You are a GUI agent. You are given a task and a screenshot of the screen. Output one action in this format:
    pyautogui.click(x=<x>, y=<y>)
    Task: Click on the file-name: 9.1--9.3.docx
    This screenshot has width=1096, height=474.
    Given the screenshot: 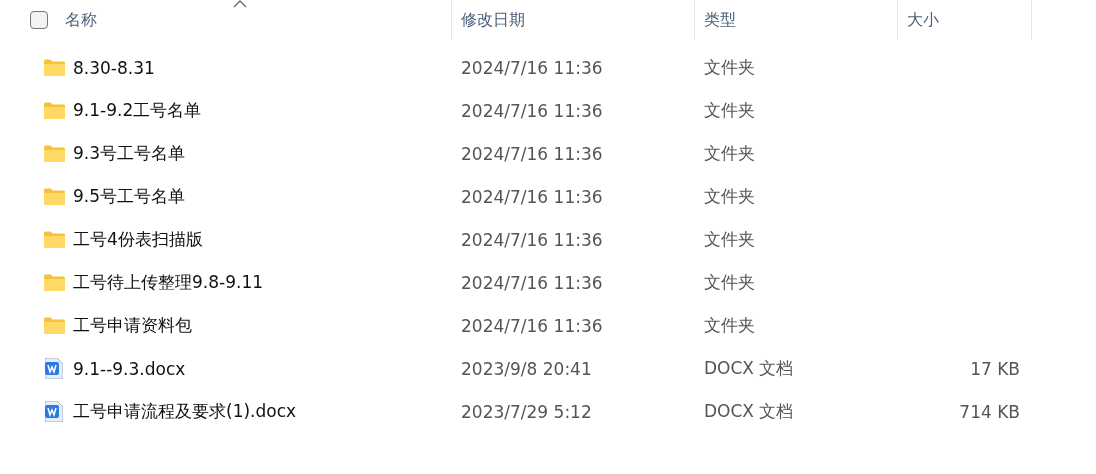 What is the action you would take?
    pyautogui.click(x=129, y=368)
    